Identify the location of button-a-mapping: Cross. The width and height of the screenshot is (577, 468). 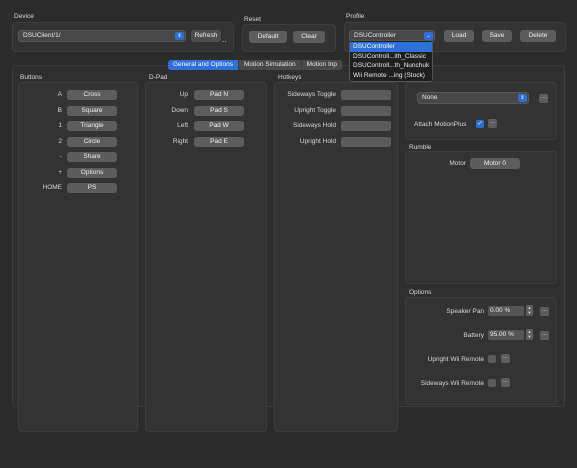
(92, 95).